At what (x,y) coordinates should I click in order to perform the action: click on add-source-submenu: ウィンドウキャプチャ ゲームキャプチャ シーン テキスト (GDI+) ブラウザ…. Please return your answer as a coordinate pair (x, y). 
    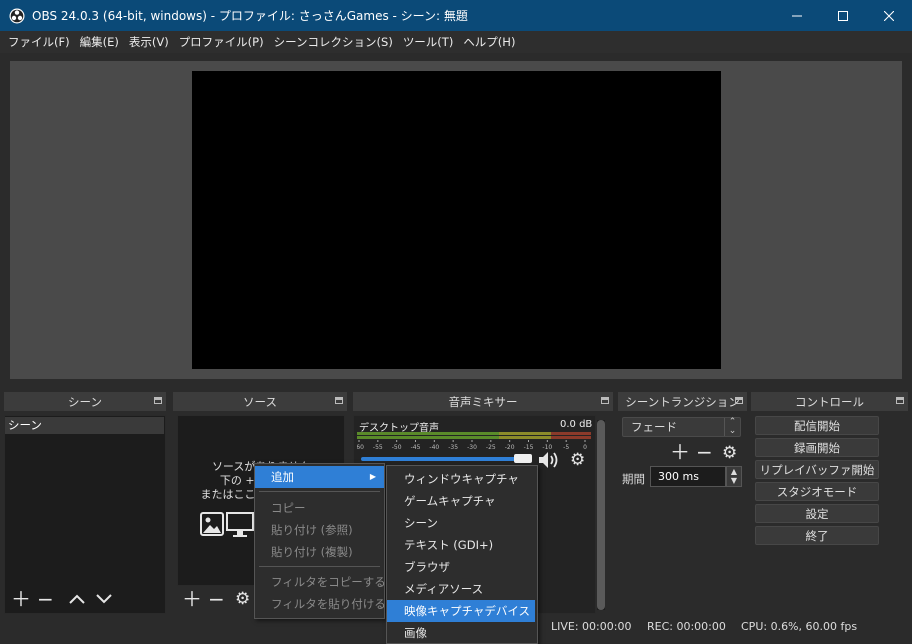
    Looking at the image, I should click on (462, 554).